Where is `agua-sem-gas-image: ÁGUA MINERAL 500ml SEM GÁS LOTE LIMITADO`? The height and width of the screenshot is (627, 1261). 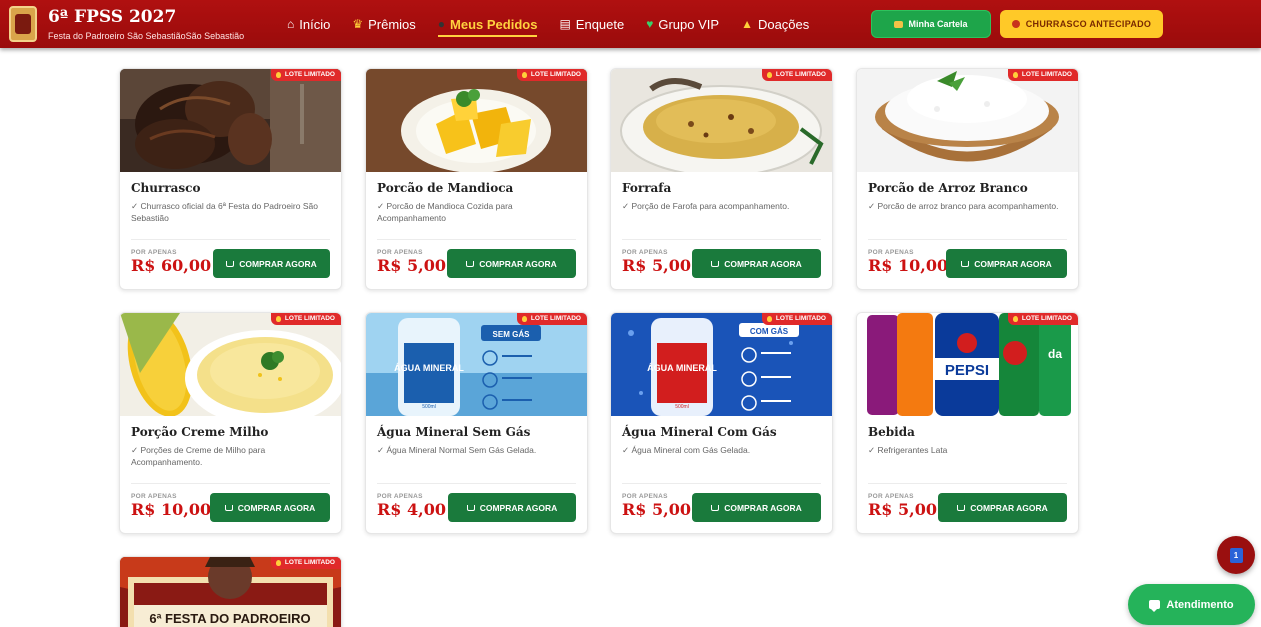
agua-sem-gas-image: ÁGUA MINERAL 500ml SEM GÁS LOTE LIMITADO is located at coordinates (476, 364).